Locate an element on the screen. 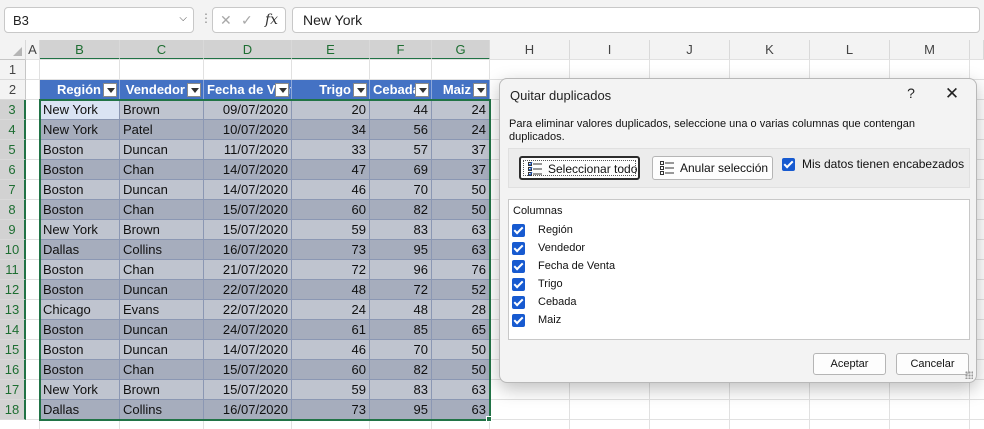 The height and width of the screenshot is (429, 984). chevron-down-icon: ⌵ is located at coordinates (183, 18).